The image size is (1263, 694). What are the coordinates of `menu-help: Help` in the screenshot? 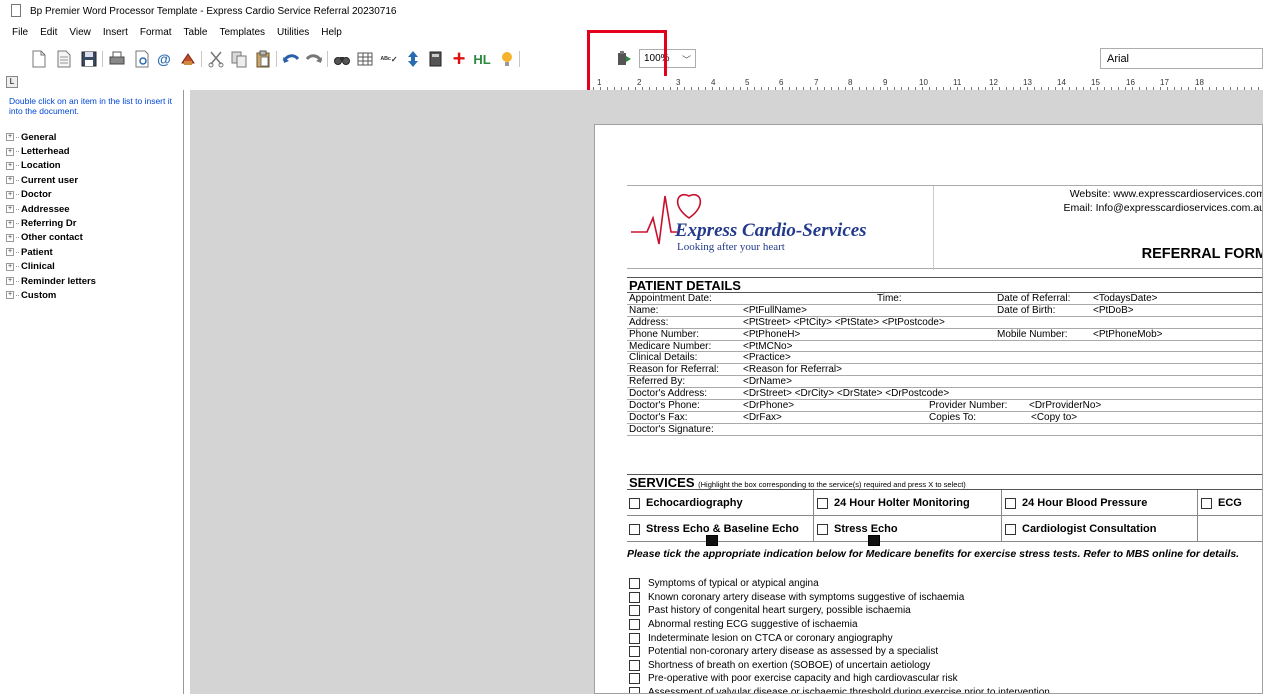 It's located at (331, 33).